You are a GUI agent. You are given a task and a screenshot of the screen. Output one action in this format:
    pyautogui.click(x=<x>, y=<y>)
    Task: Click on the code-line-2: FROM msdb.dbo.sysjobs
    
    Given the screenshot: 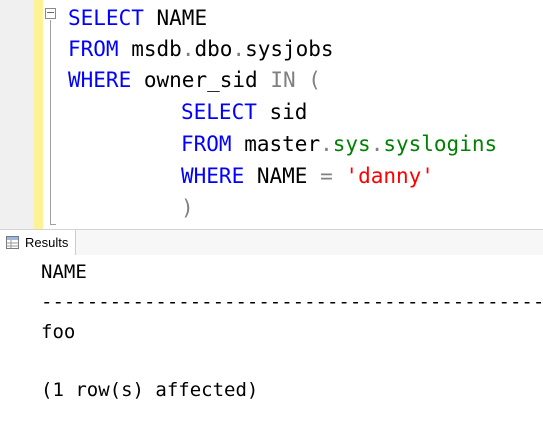 What is the action you would take?
    pyautogui.click(x=201, y=49)
    